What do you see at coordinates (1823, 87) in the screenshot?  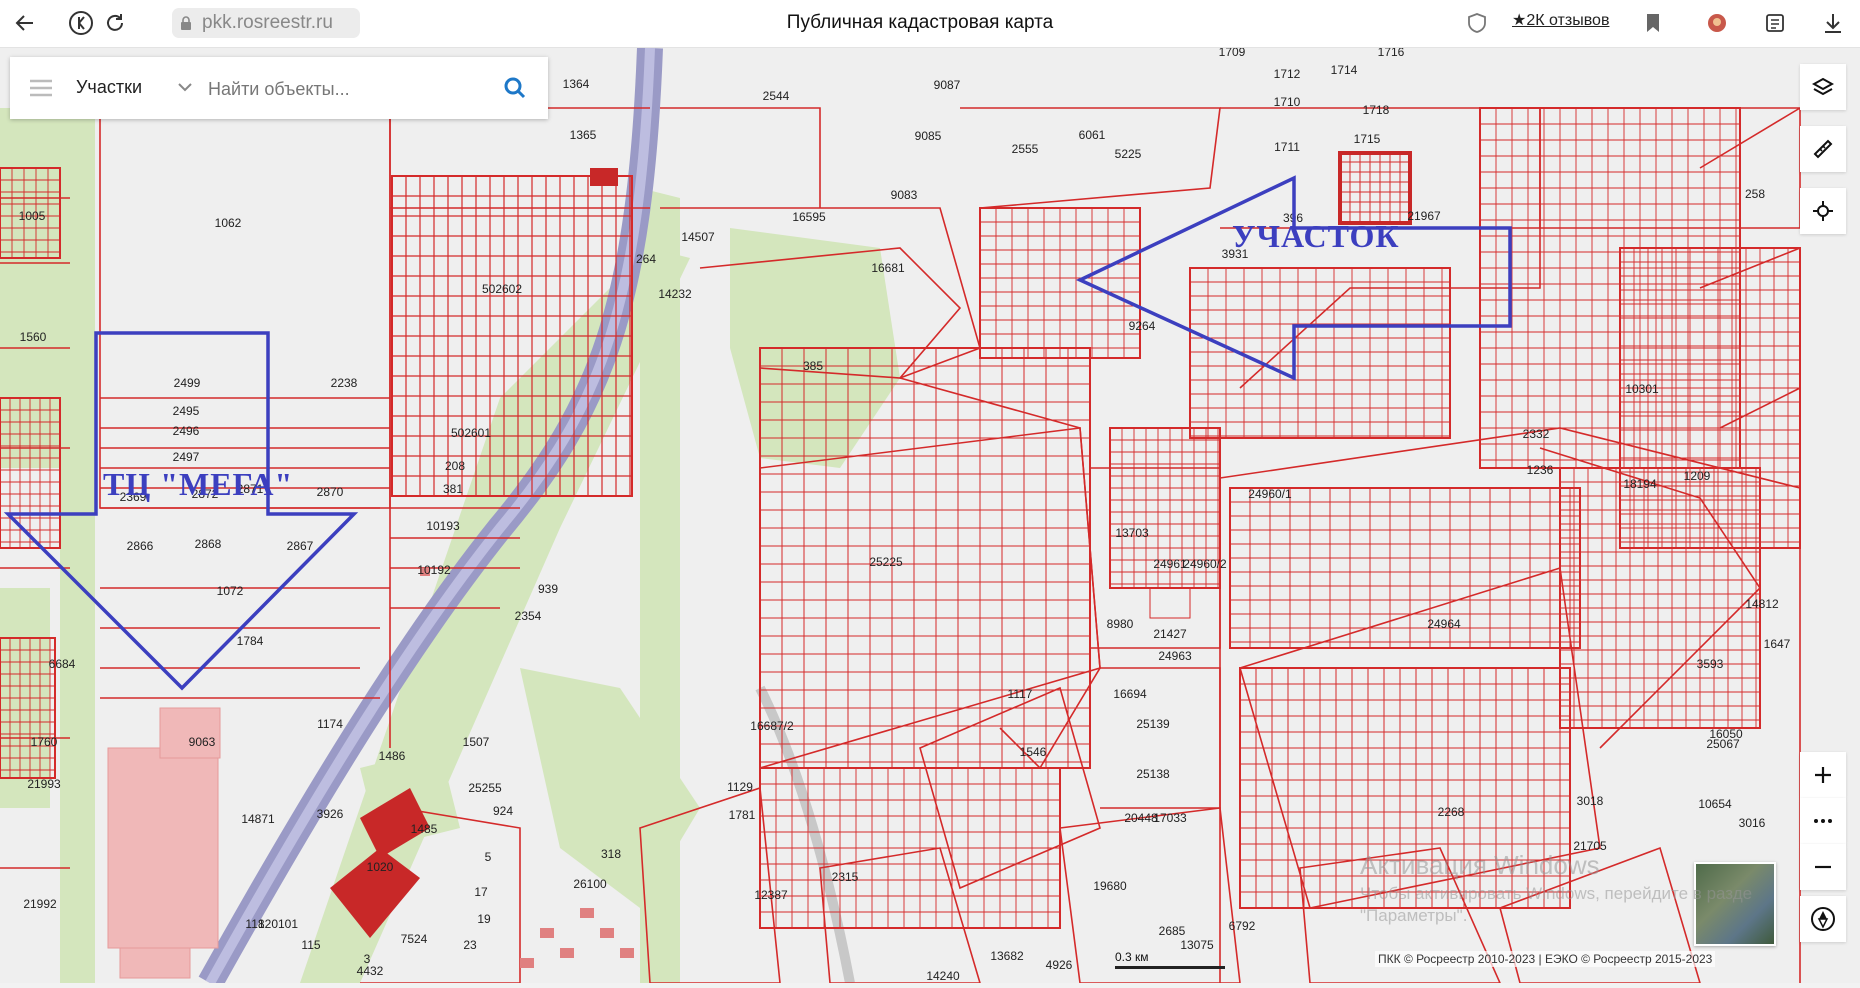 I see `layers-button` at bounding box center [1823, 87].